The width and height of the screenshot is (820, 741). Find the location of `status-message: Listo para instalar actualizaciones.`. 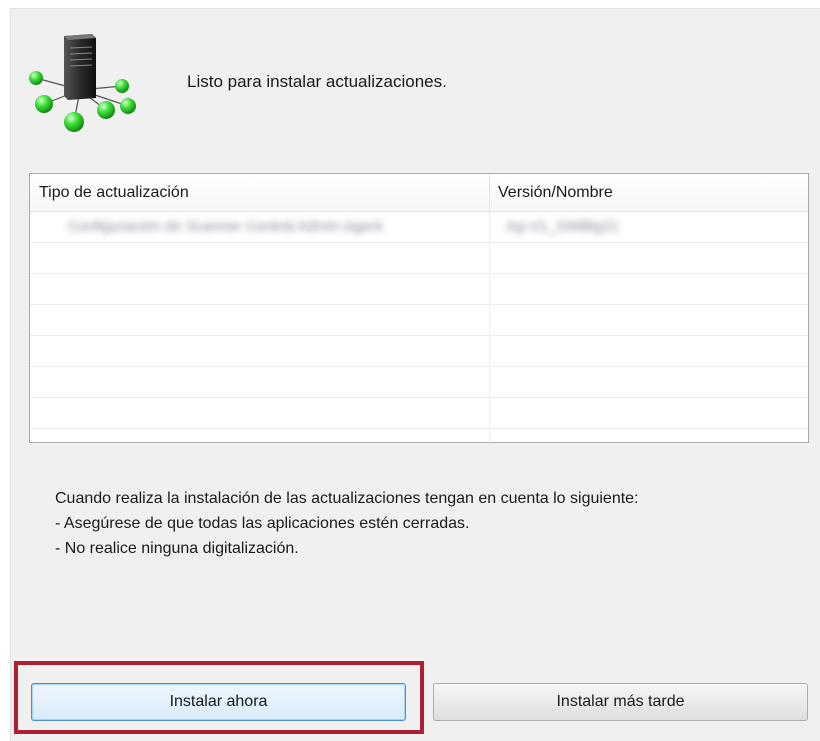

status-message: Listo para instalar actualizaciones. is located at coordinates (317, 81).